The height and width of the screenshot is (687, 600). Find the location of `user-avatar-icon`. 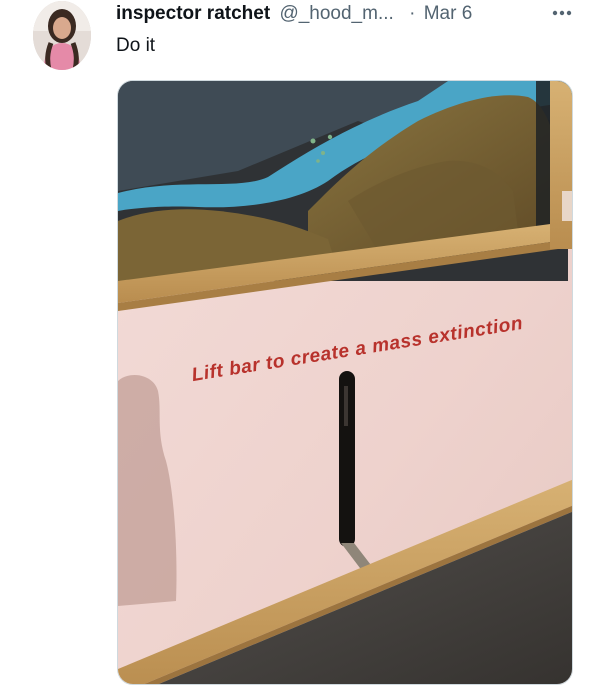

user-avatar-icon is located at coordinates (62, 35).